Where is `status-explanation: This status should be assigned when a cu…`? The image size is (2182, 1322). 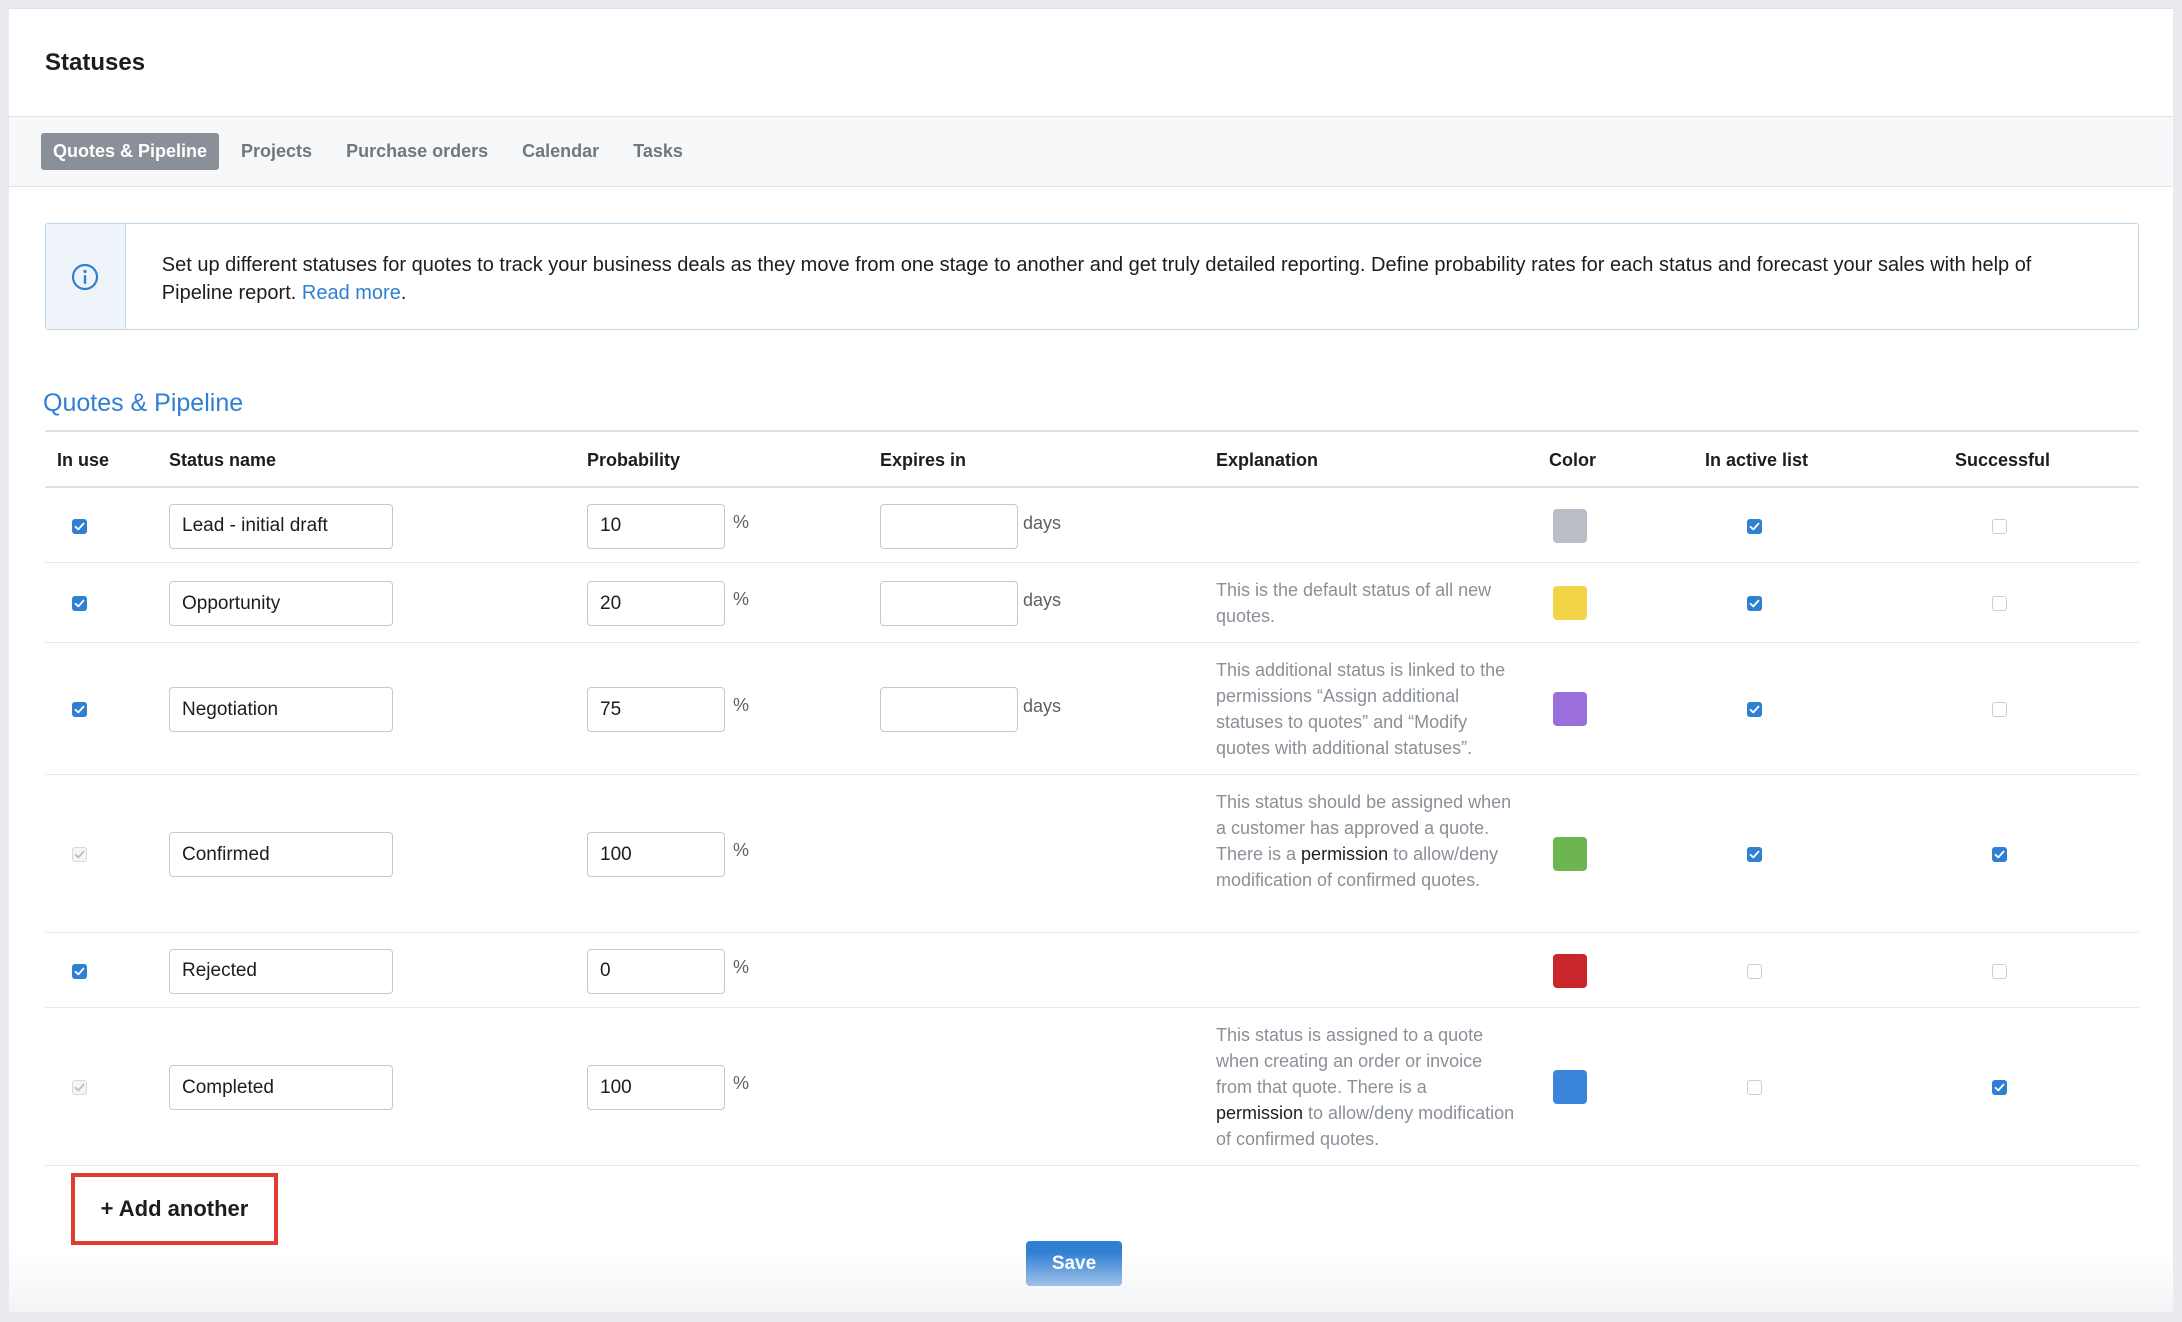
status-explanation: This status should be assigned when a cu… is located at coordinates (1366, 841).